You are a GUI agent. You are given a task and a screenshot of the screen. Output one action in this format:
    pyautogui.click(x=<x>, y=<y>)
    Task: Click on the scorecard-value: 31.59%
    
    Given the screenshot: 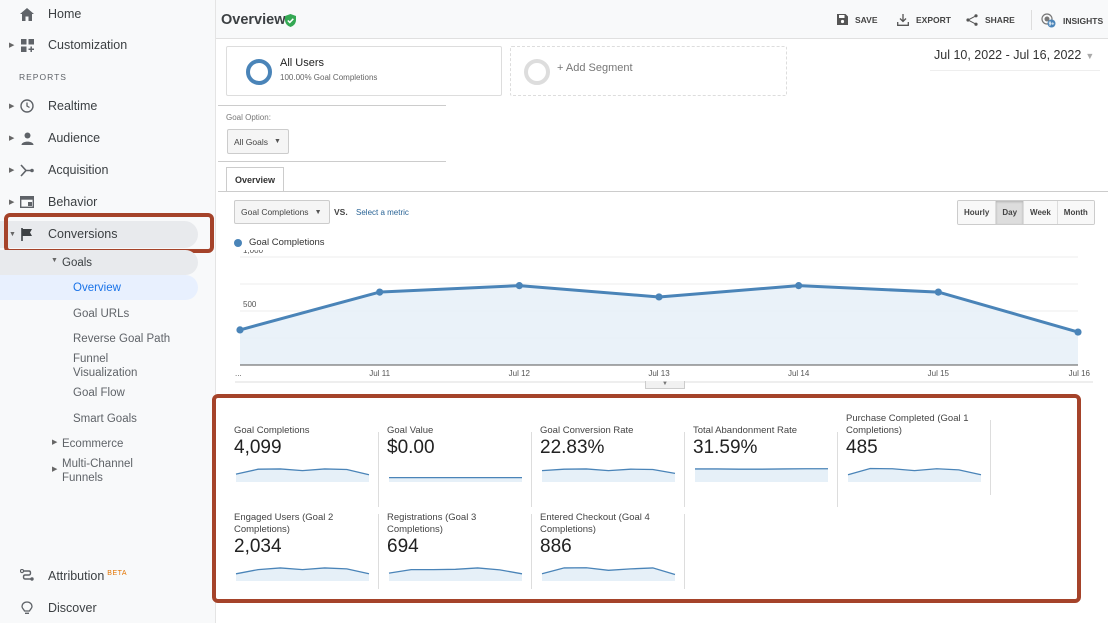 What is the action you would take?
    pyautogui.click(x=725, y=447)
    